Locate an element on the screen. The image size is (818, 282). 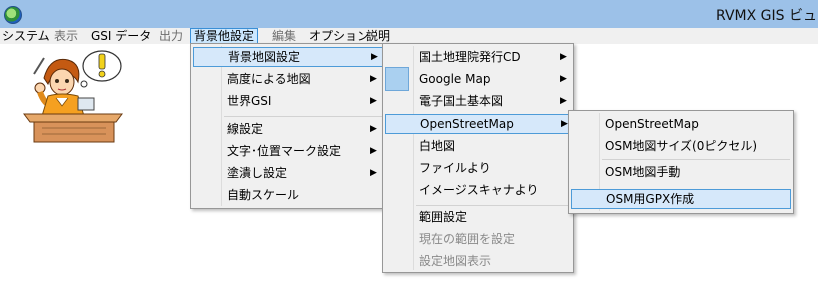
menu-item-elevation-map: 高度による地図 ▶ is located at coordinates (287, 79).